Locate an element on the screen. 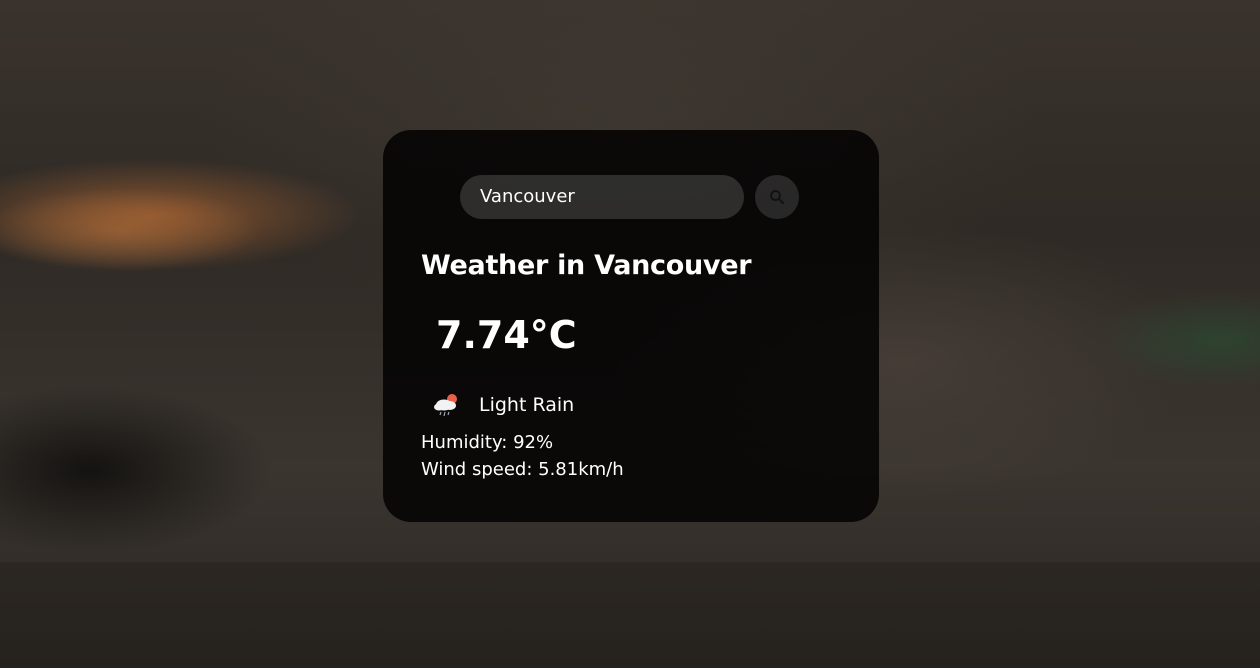 The width and height of the screenshot is (1260, 668). search-bar is located at coordinates (629, 197).